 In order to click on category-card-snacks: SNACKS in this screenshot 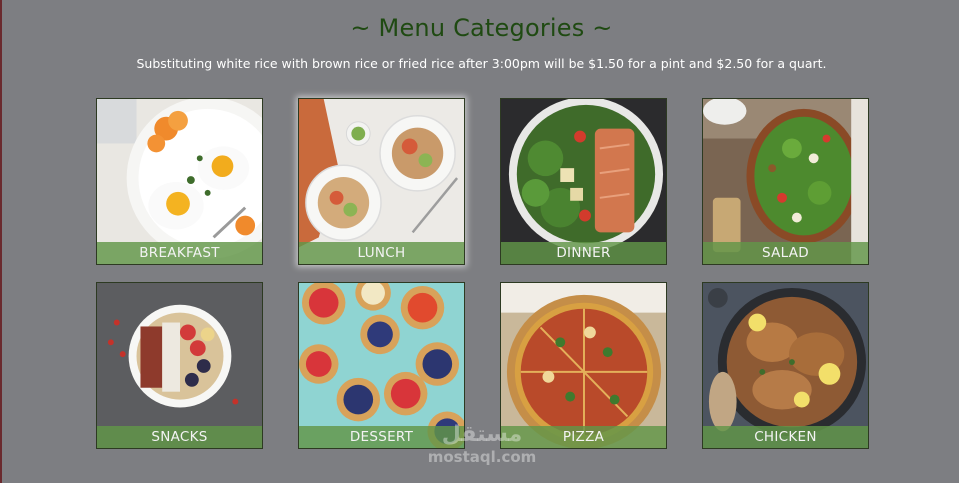, I will do `click(179, 365)`.